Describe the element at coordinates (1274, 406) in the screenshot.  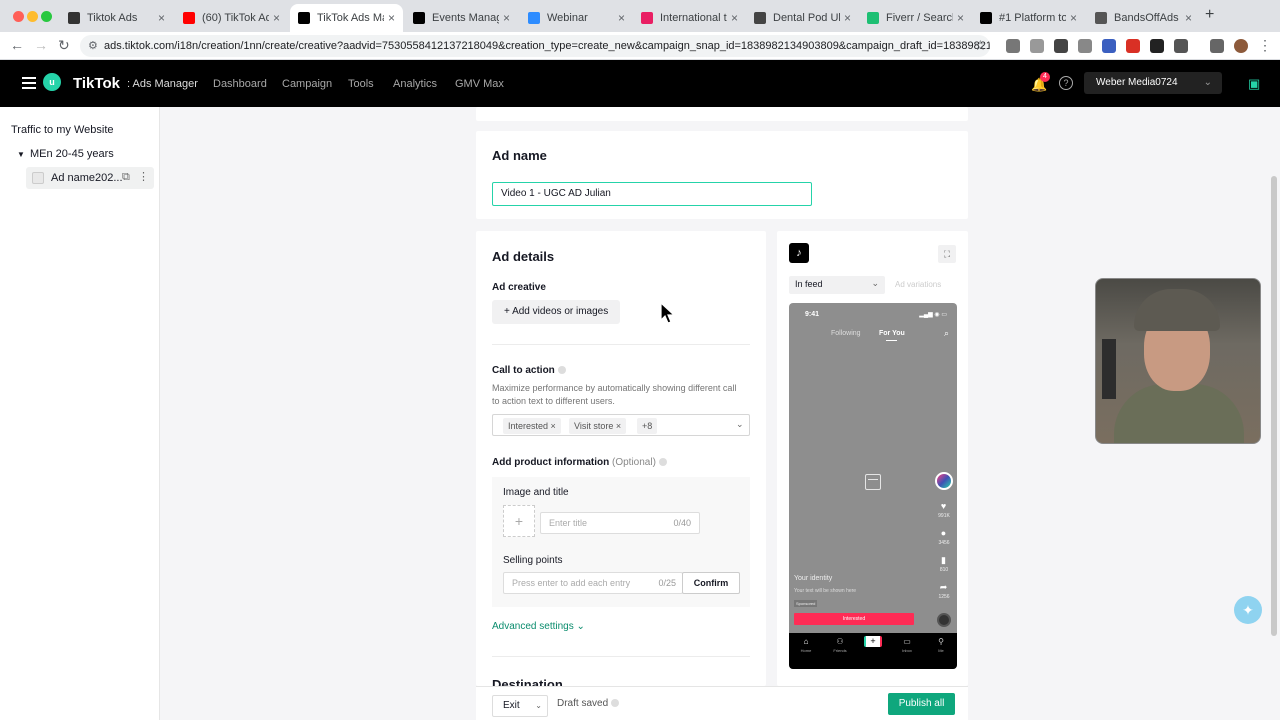
I see `scrollbar` at that location.